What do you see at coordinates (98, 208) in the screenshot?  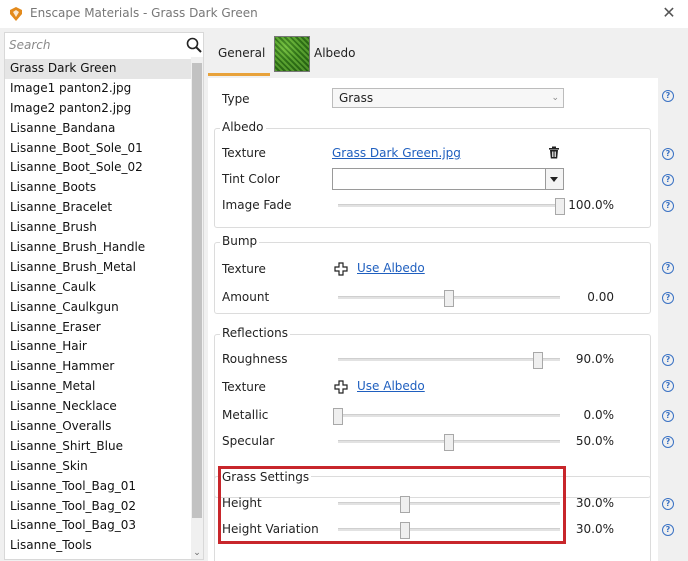 I see `list-item: Lisanne_Bracelet` at bounding box center [98, 208].